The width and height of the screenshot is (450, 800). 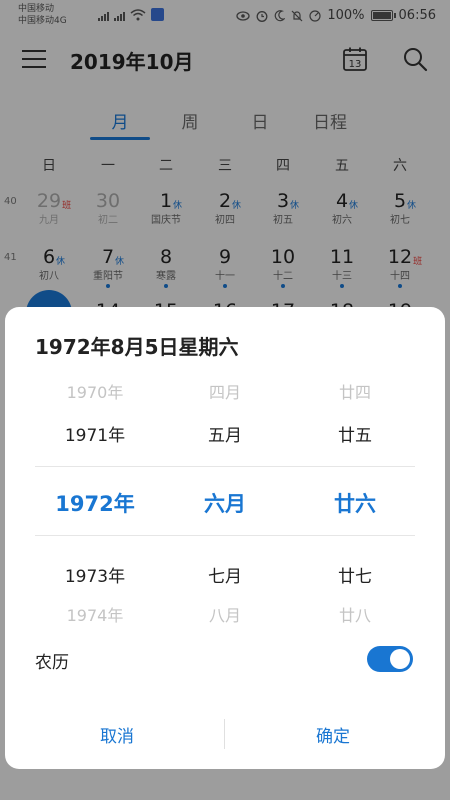 I want to click on wheel-item: 1971年, so click(x=95, y=433).